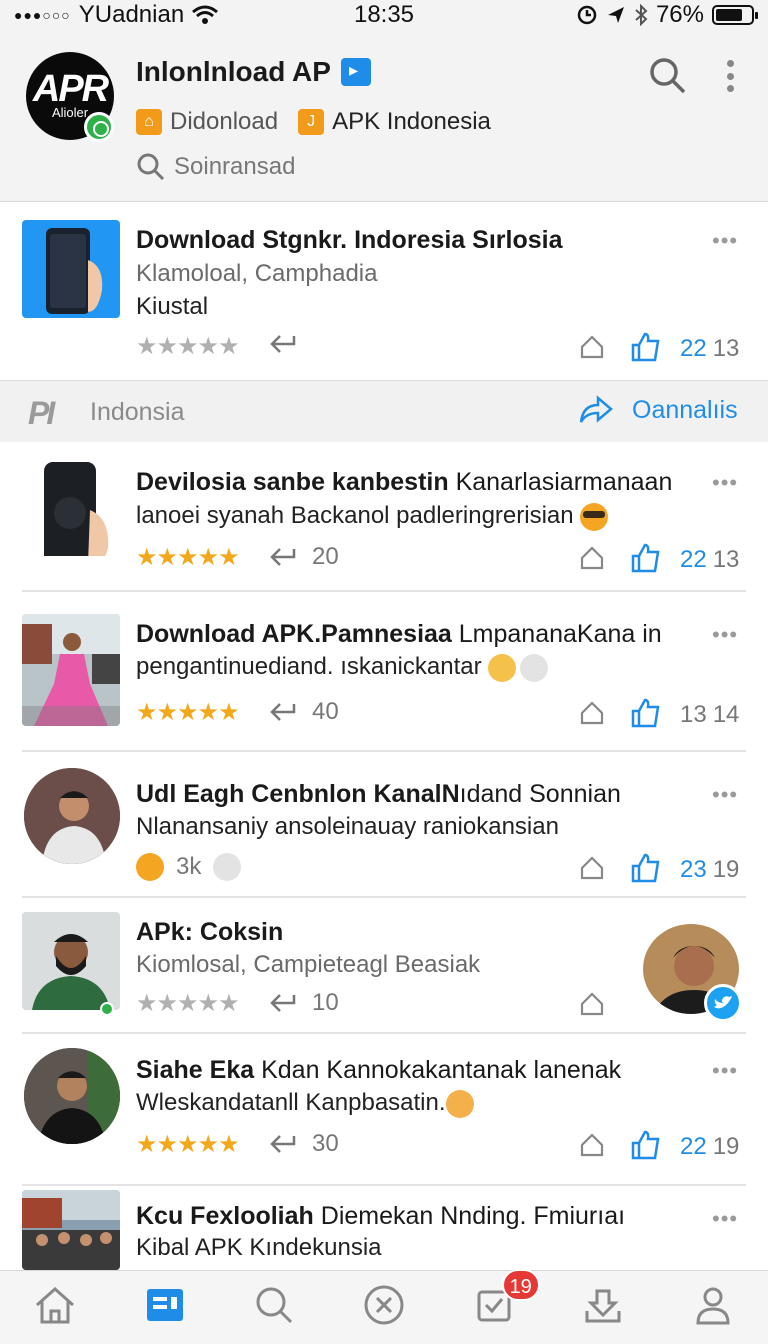 Image resolution: width=768 pixels, height=1344 pixels. What do you see at coordinates (685, 409) in the screenshot?
I see `section-link-label: Oannalıis` at bounding box center [685, 409].